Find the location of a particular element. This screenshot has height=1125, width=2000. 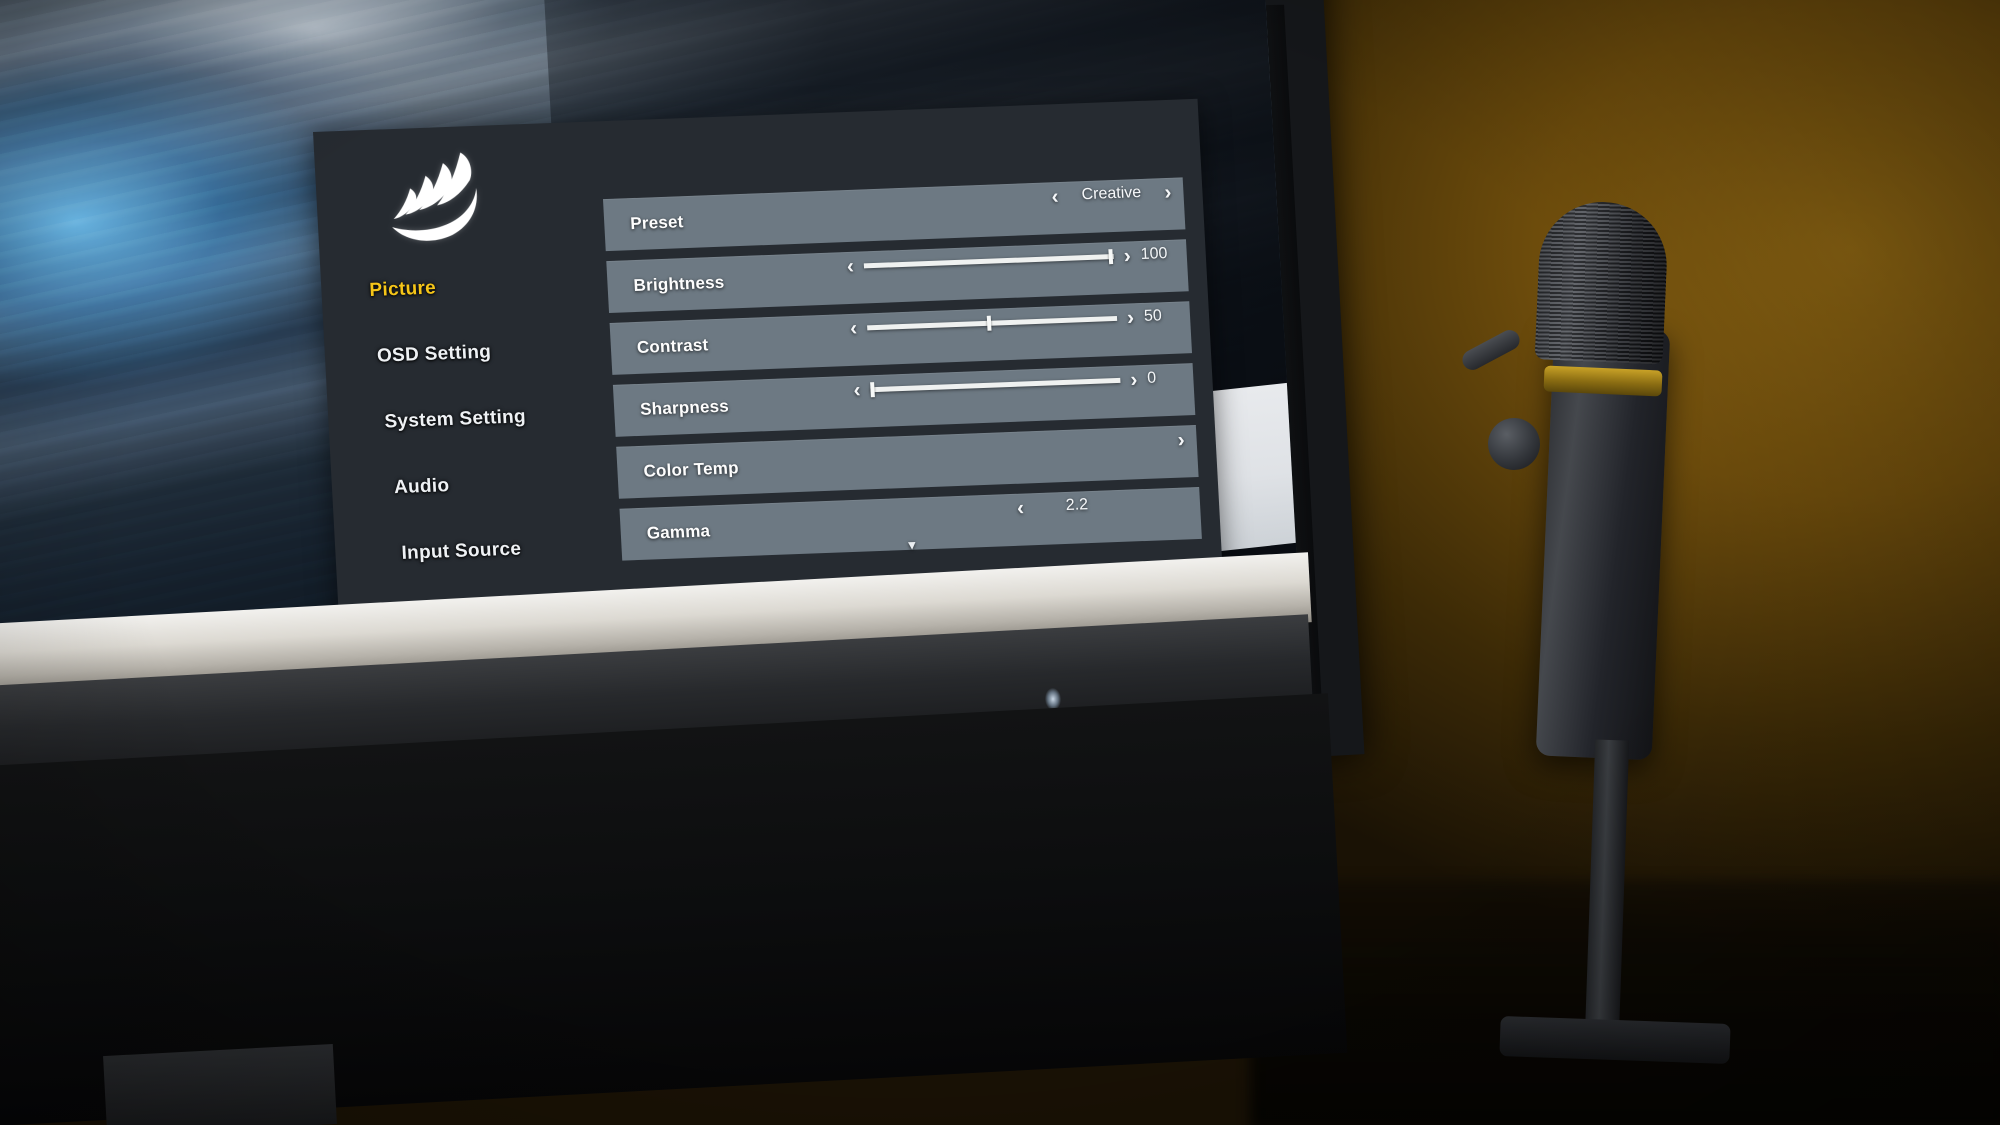

row-label: Sharpness is located at coordinates (684, 407).